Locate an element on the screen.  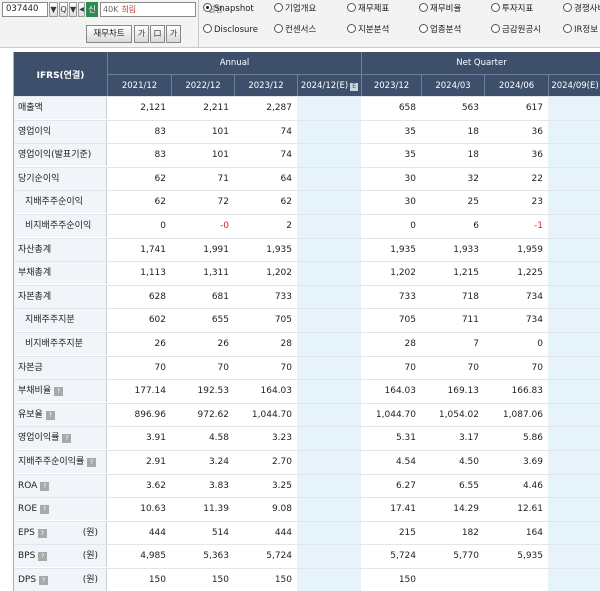
row-label: 부채비율? is located at coordinates (60, 391).